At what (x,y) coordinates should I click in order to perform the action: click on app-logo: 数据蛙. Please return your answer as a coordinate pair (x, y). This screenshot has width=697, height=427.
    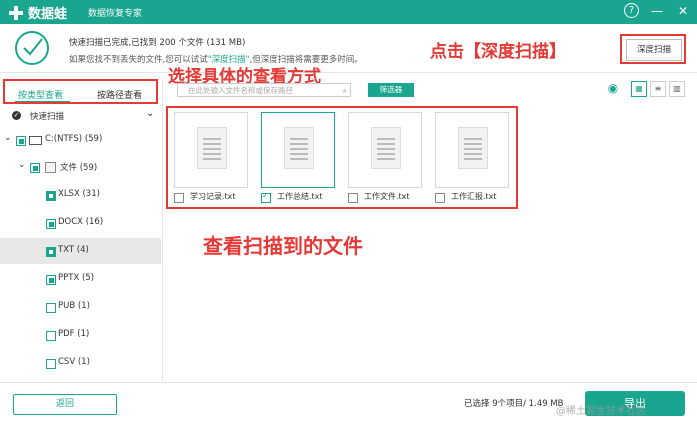
    Looking at the image, I should click on (37, 12).